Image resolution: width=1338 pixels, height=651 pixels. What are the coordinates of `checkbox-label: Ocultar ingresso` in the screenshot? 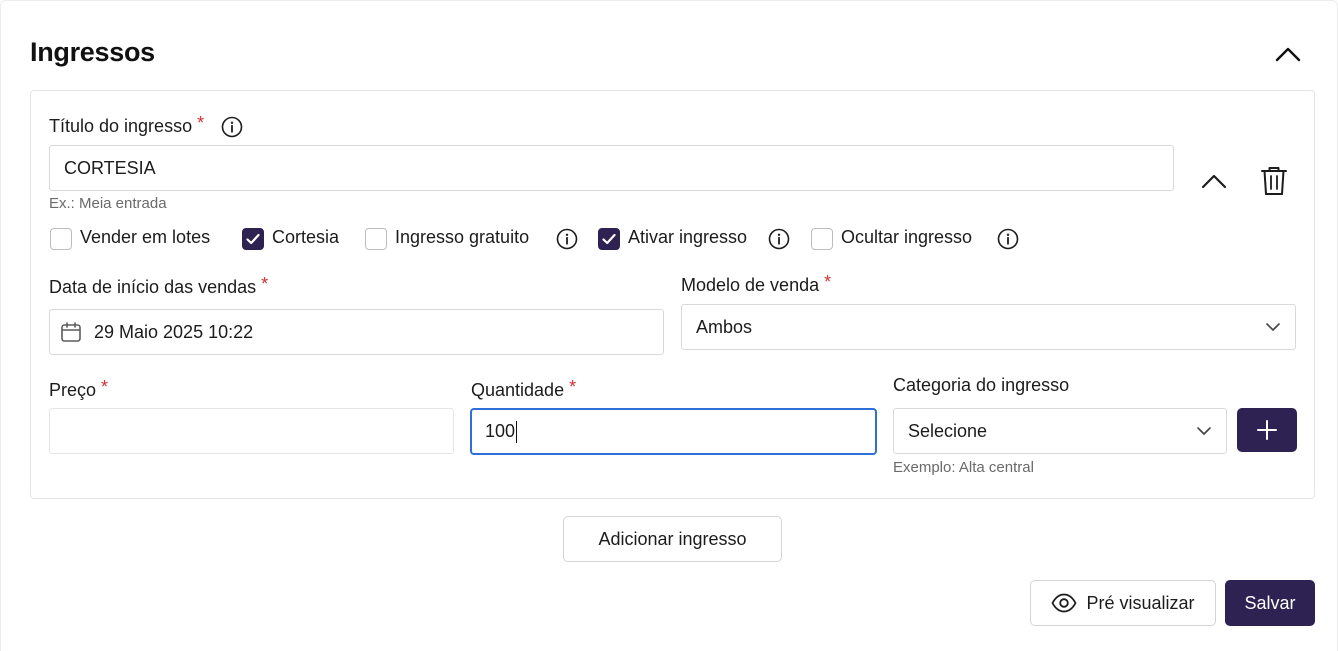 It's located at (907, 237).